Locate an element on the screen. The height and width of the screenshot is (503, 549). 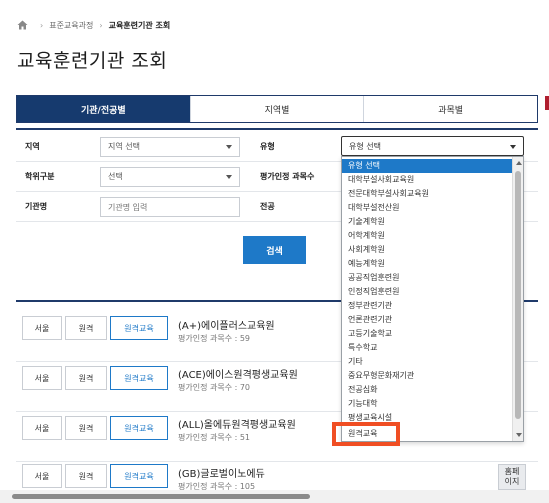
dropdown-option: 대학부설전산원 is located at coordinates (427, 208).